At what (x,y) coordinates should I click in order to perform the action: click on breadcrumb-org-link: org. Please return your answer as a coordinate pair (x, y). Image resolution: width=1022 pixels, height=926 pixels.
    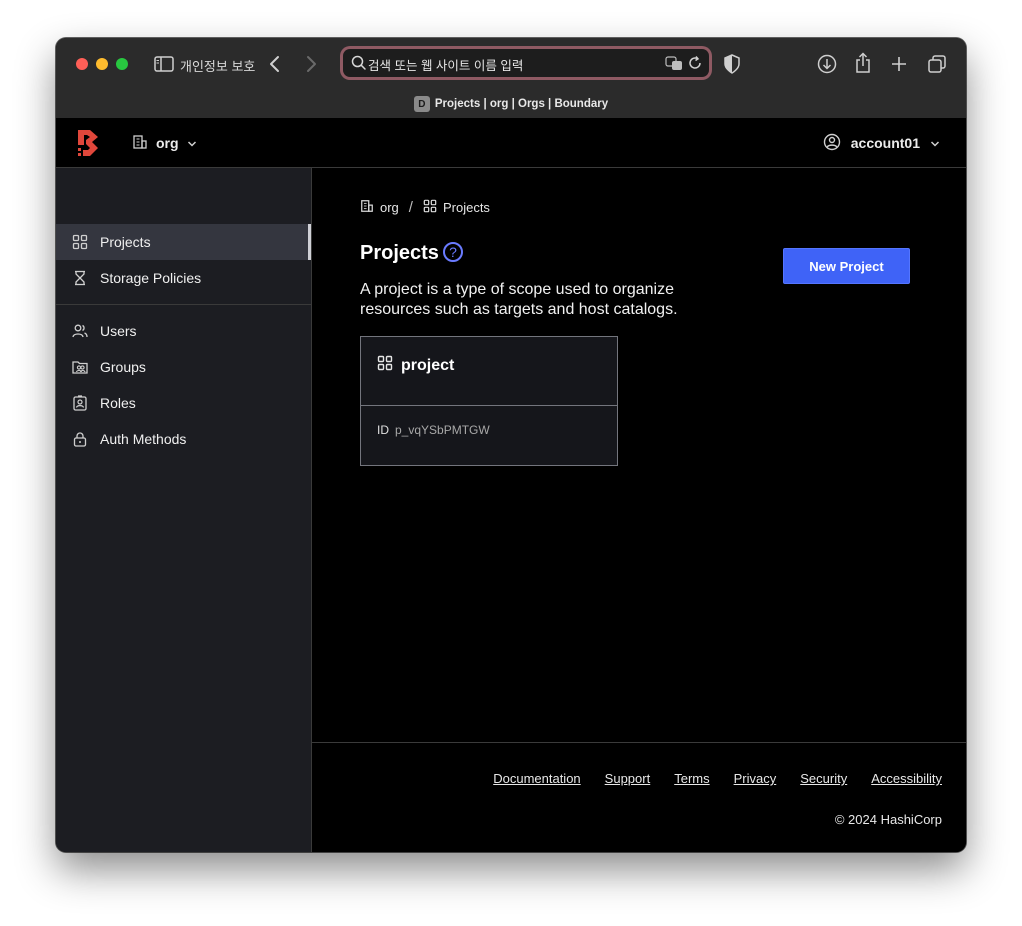
    Looking at the image, I should click on (389, 207).